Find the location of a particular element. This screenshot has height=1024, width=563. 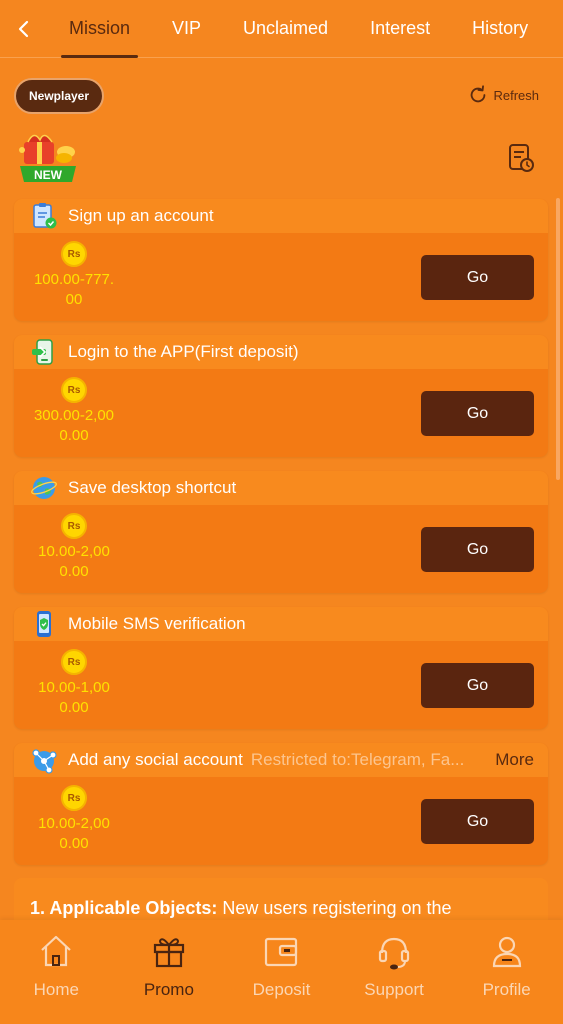

chevron-left-icon is located at coordinates (23, 28).